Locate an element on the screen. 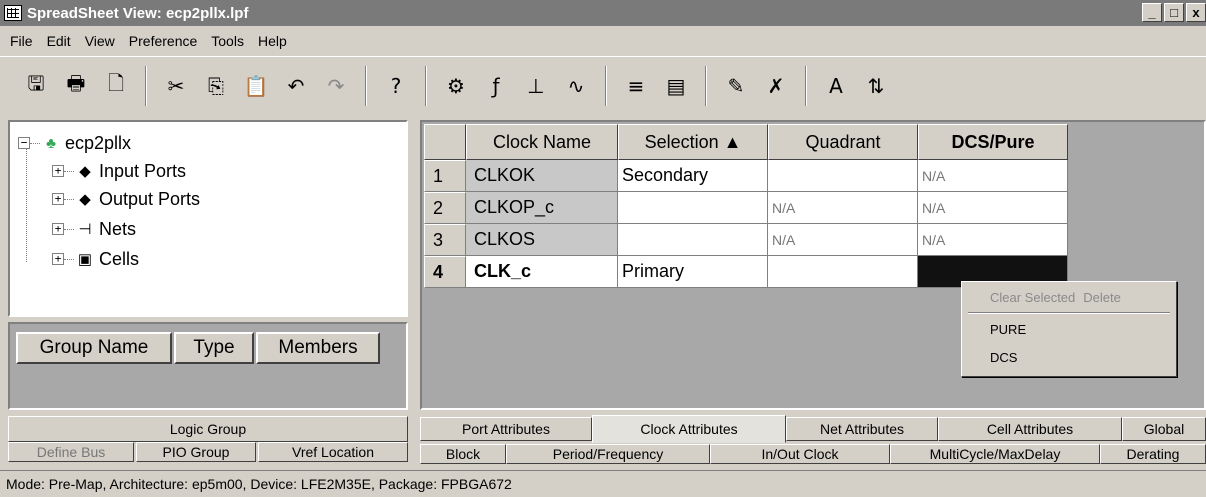  column-header-members: Members is located at coordinates (318, 348).